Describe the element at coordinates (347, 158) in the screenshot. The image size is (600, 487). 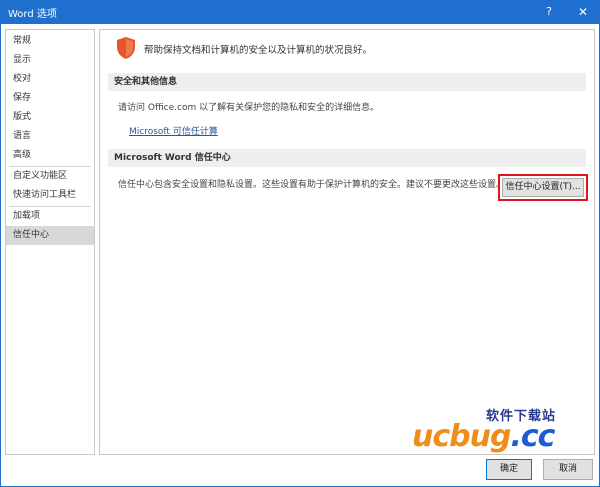
I see `section-trust-center-title: Microsoft Word 信任中心` at that location.